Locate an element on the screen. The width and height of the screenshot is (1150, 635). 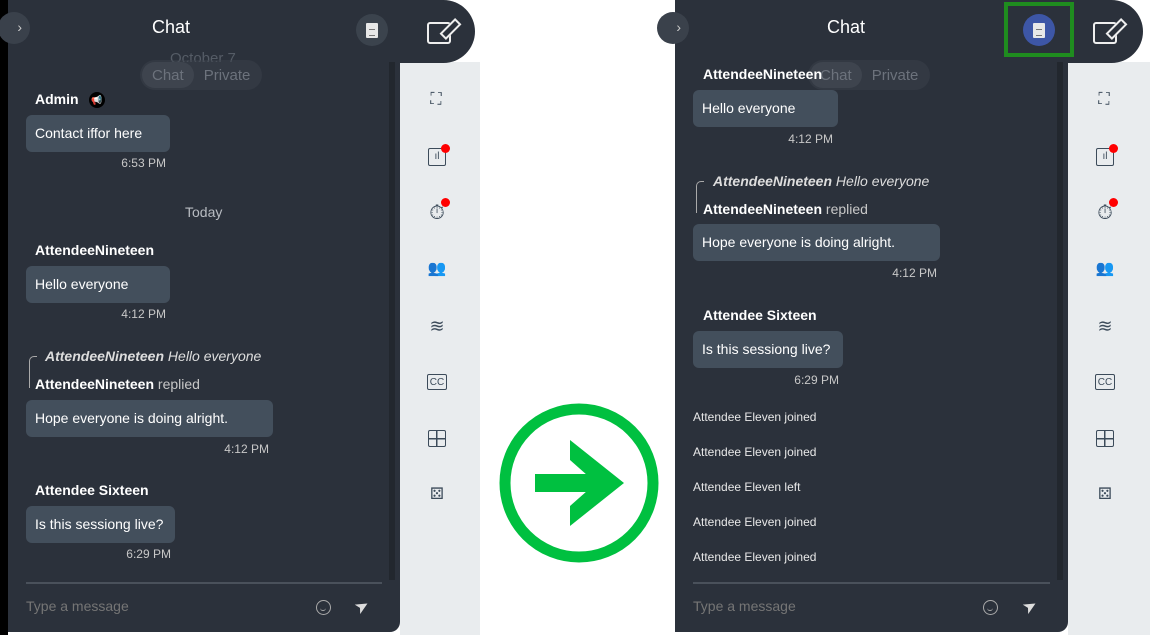
arrow-right-icon is located at coordinates (579, 483).